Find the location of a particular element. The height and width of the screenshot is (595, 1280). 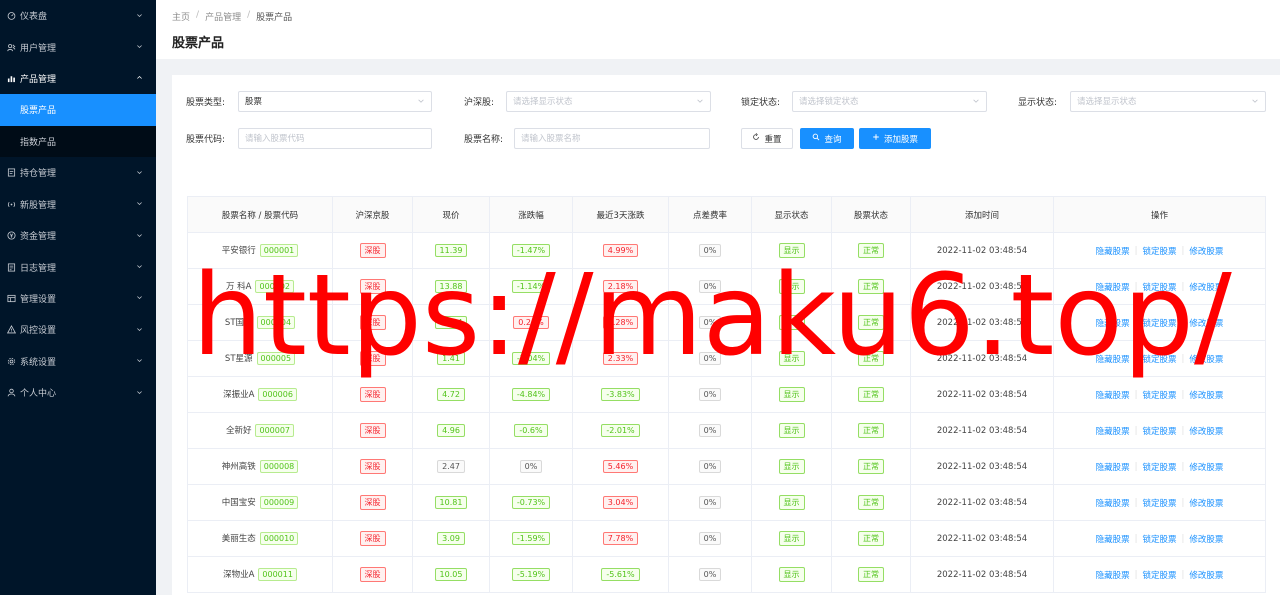

stock-type-select: 股票 is located at coordinates (335, 101).